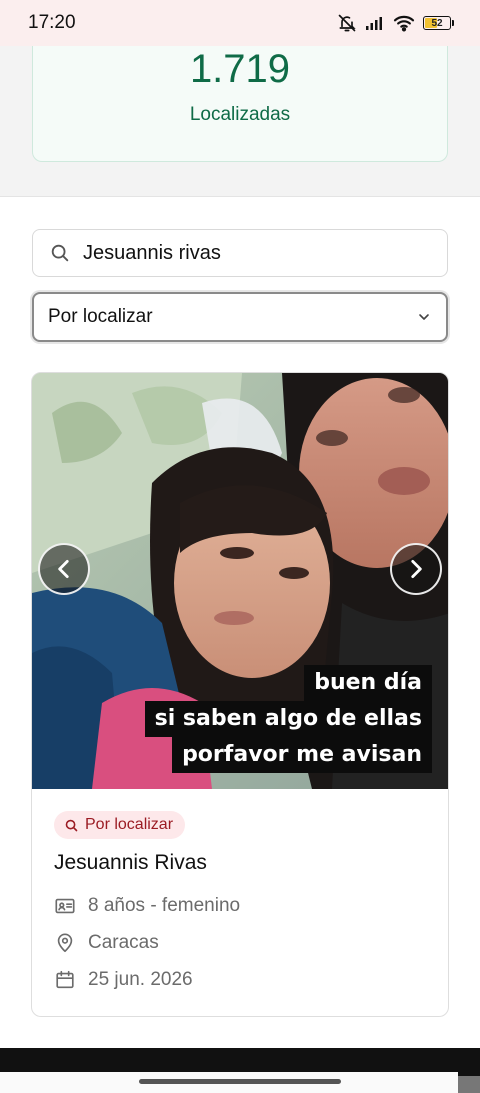 Image resolution: width=480 pixels, height=1093 pixels. I want to click on status-time: 17:20, so click(52, 22).